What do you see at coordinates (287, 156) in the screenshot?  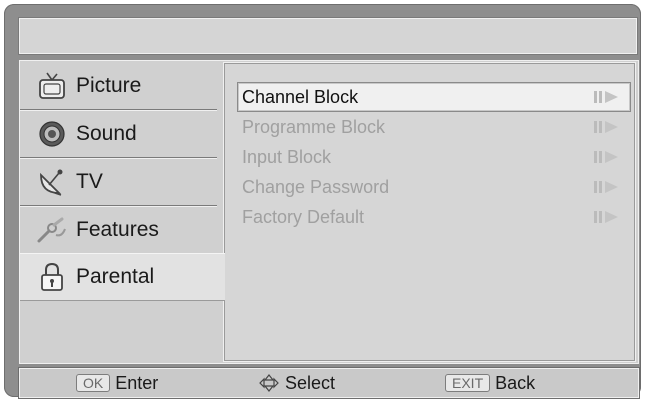 I see `menu-item-label: Input Block` at bounding box center [287, 156].